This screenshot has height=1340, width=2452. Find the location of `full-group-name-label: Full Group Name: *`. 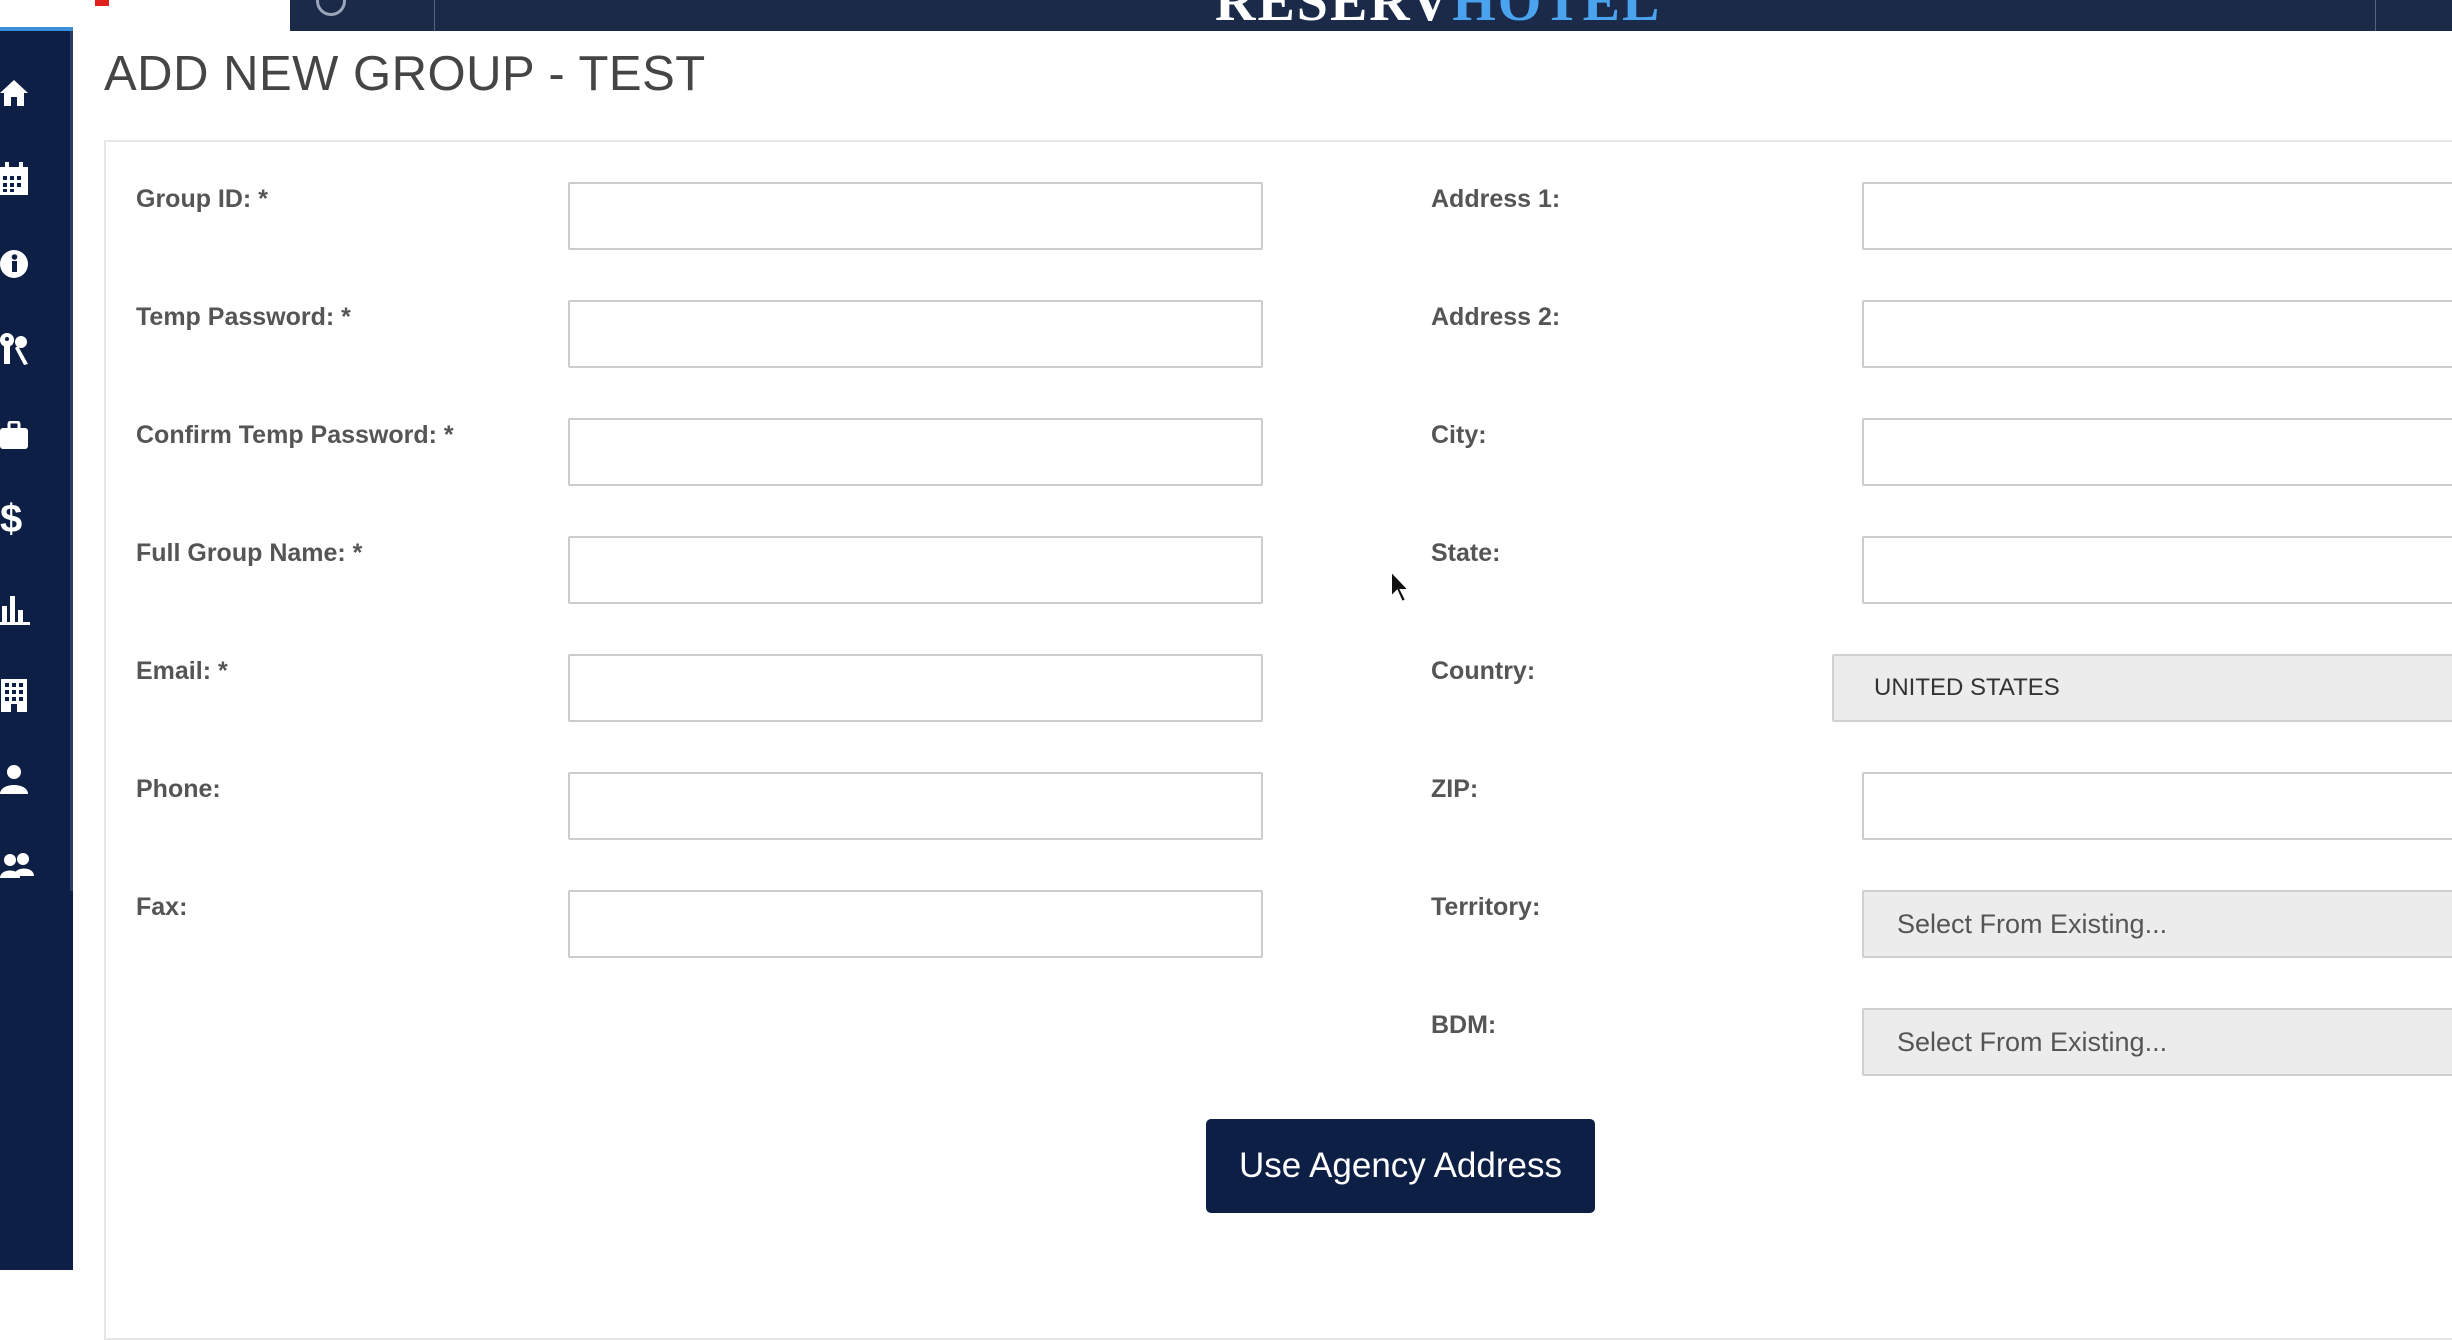

full-group-name-label: Full Group Name: * is located at coordinates (249, 553).